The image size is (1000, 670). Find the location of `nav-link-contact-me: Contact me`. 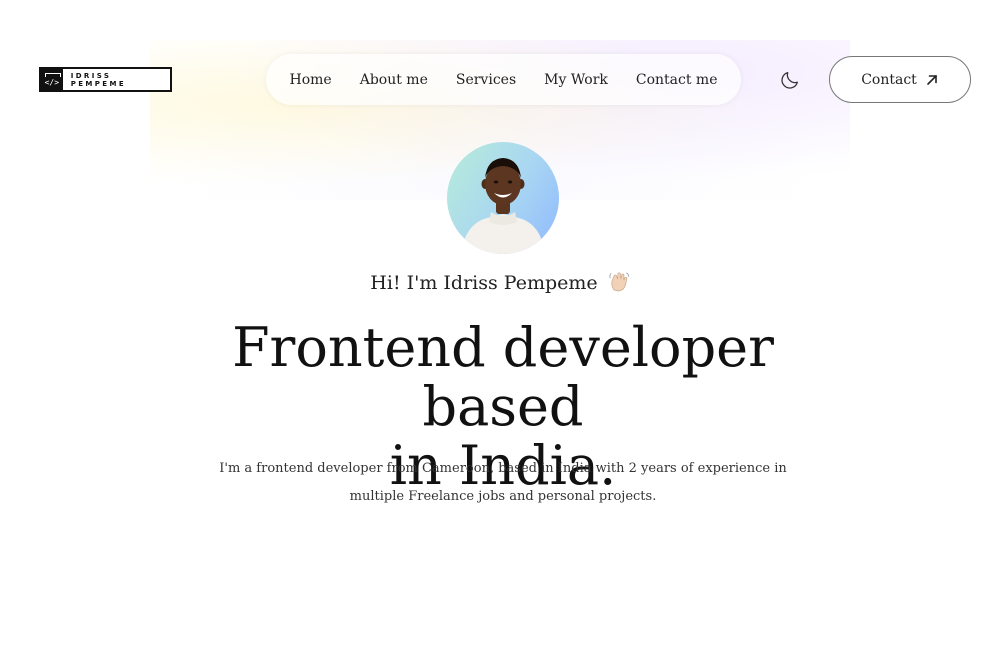

nav-link-contact-me: Contact me is located at coordinates (677, 80).